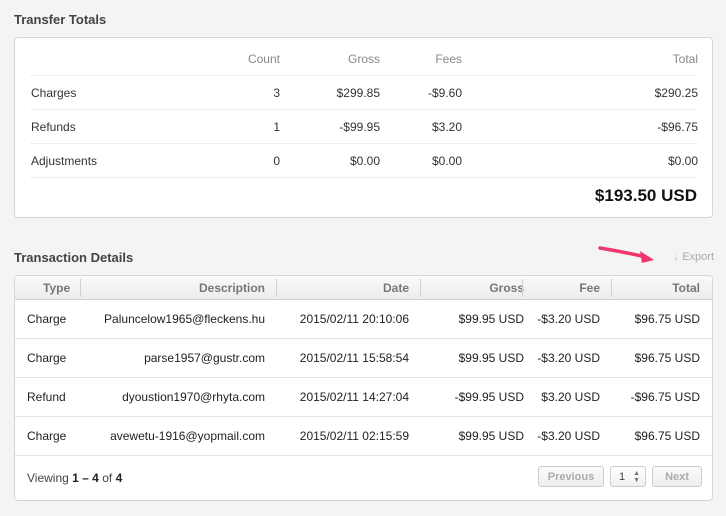 This screenshot has height=516, width=726. Describe the element at coordinates (446, 127) in the screenshot. I see `totals-row-fees: $3.20` at that location.